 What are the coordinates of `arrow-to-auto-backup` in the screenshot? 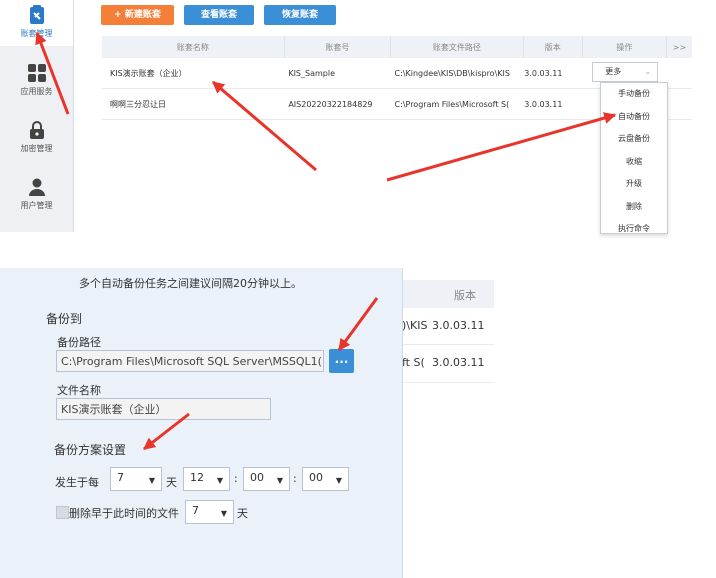 It's located at (501, 147).